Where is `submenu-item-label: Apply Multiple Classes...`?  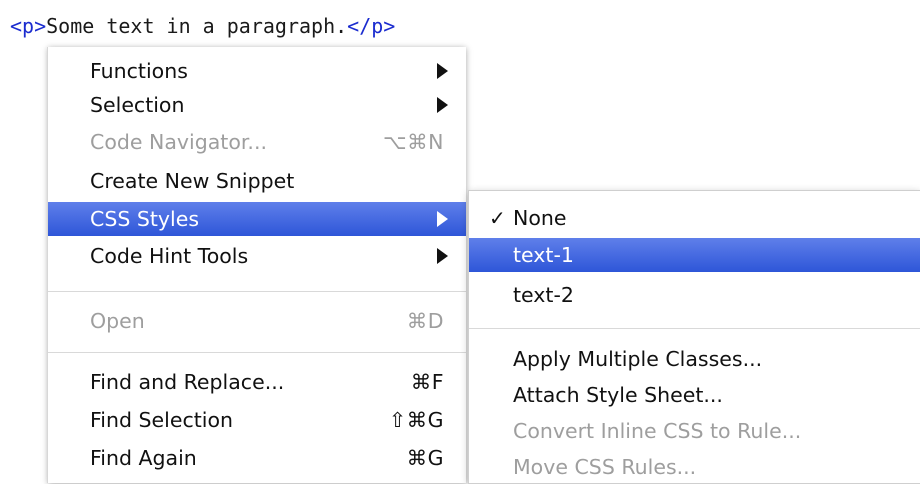 submenu-item-label: Apply Multiple Classes... is located at coordinates (638, 359).